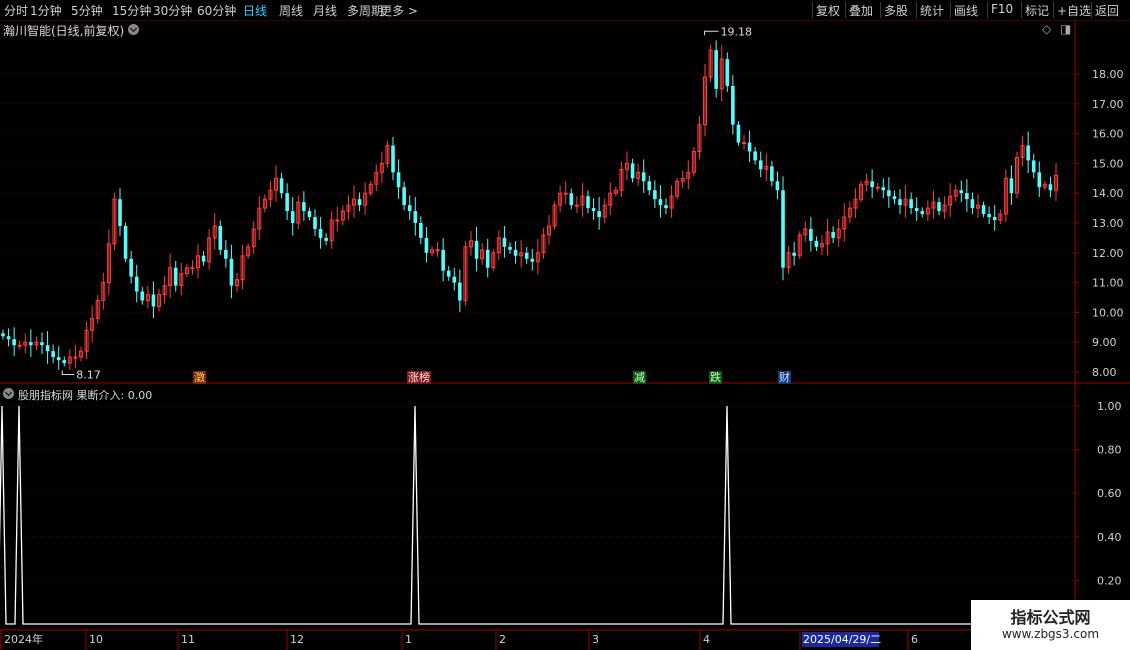 This screenshot has width=1130, height=650. I want to click on price-tick-label: 8.00, so click(1104, 372).